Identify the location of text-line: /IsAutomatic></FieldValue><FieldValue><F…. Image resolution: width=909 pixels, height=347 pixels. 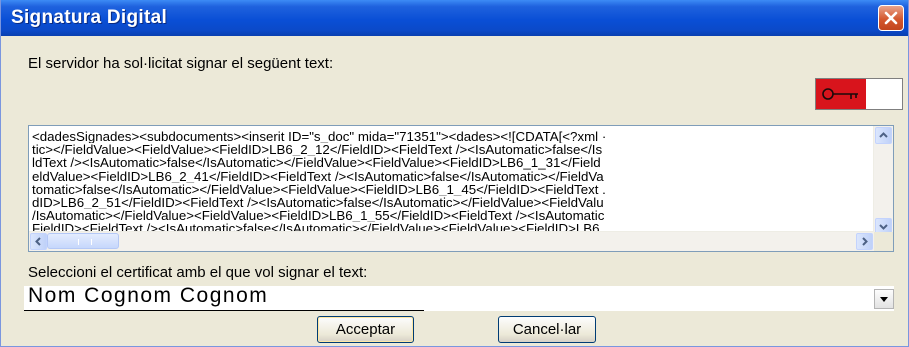
(318, 216).